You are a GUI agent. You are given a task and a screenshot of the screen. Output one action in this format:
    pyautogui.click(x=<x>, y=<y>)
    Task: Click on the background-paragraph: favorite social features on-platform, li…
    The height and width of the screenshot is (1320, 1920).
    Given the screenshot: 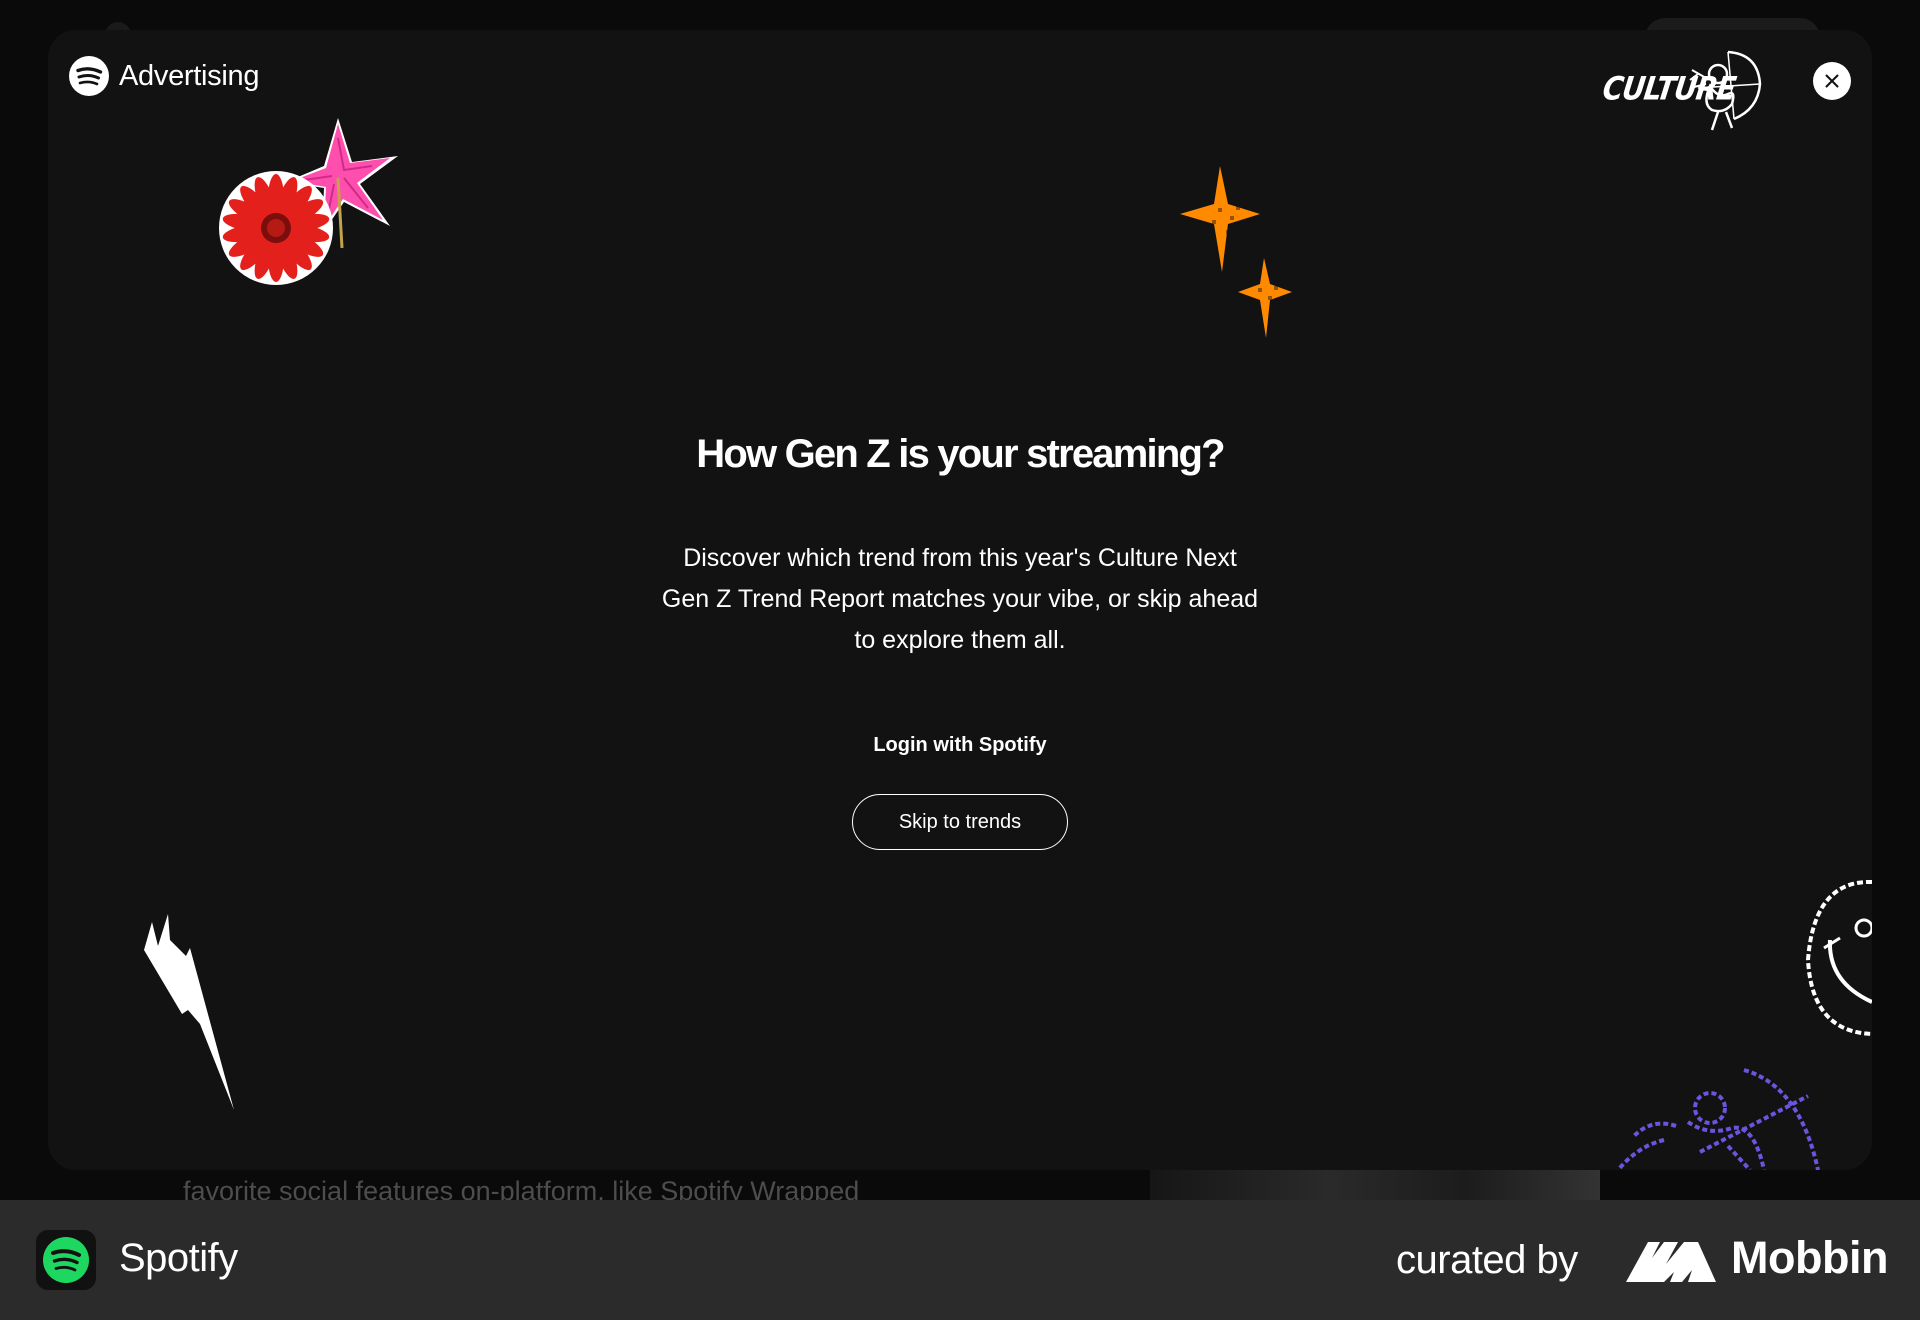 What is the action you would take?
    pyautogui.click(x=521, y=1188)
    